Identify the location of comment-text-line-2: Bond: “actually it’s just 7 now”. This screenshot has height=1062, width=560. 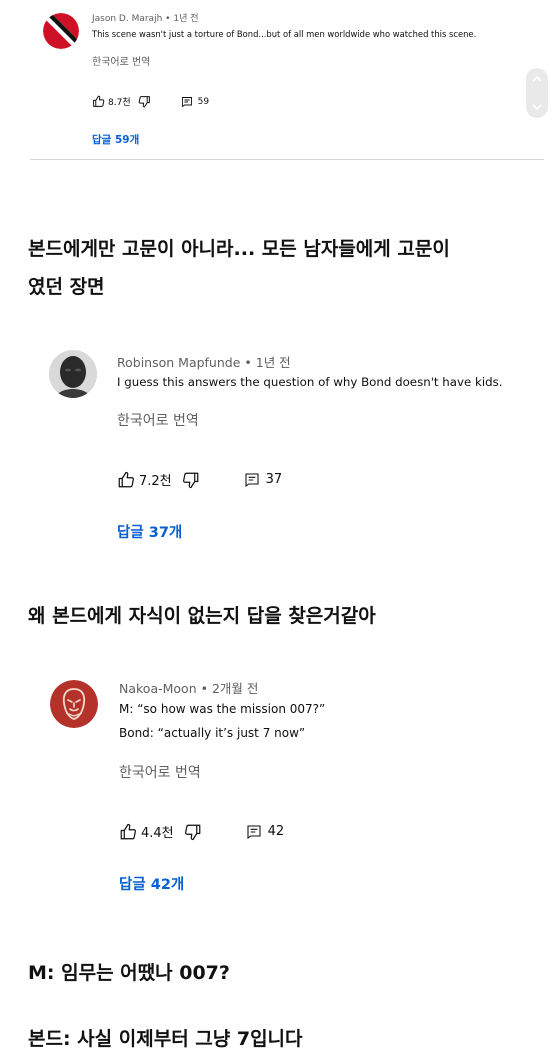
(212, 733).